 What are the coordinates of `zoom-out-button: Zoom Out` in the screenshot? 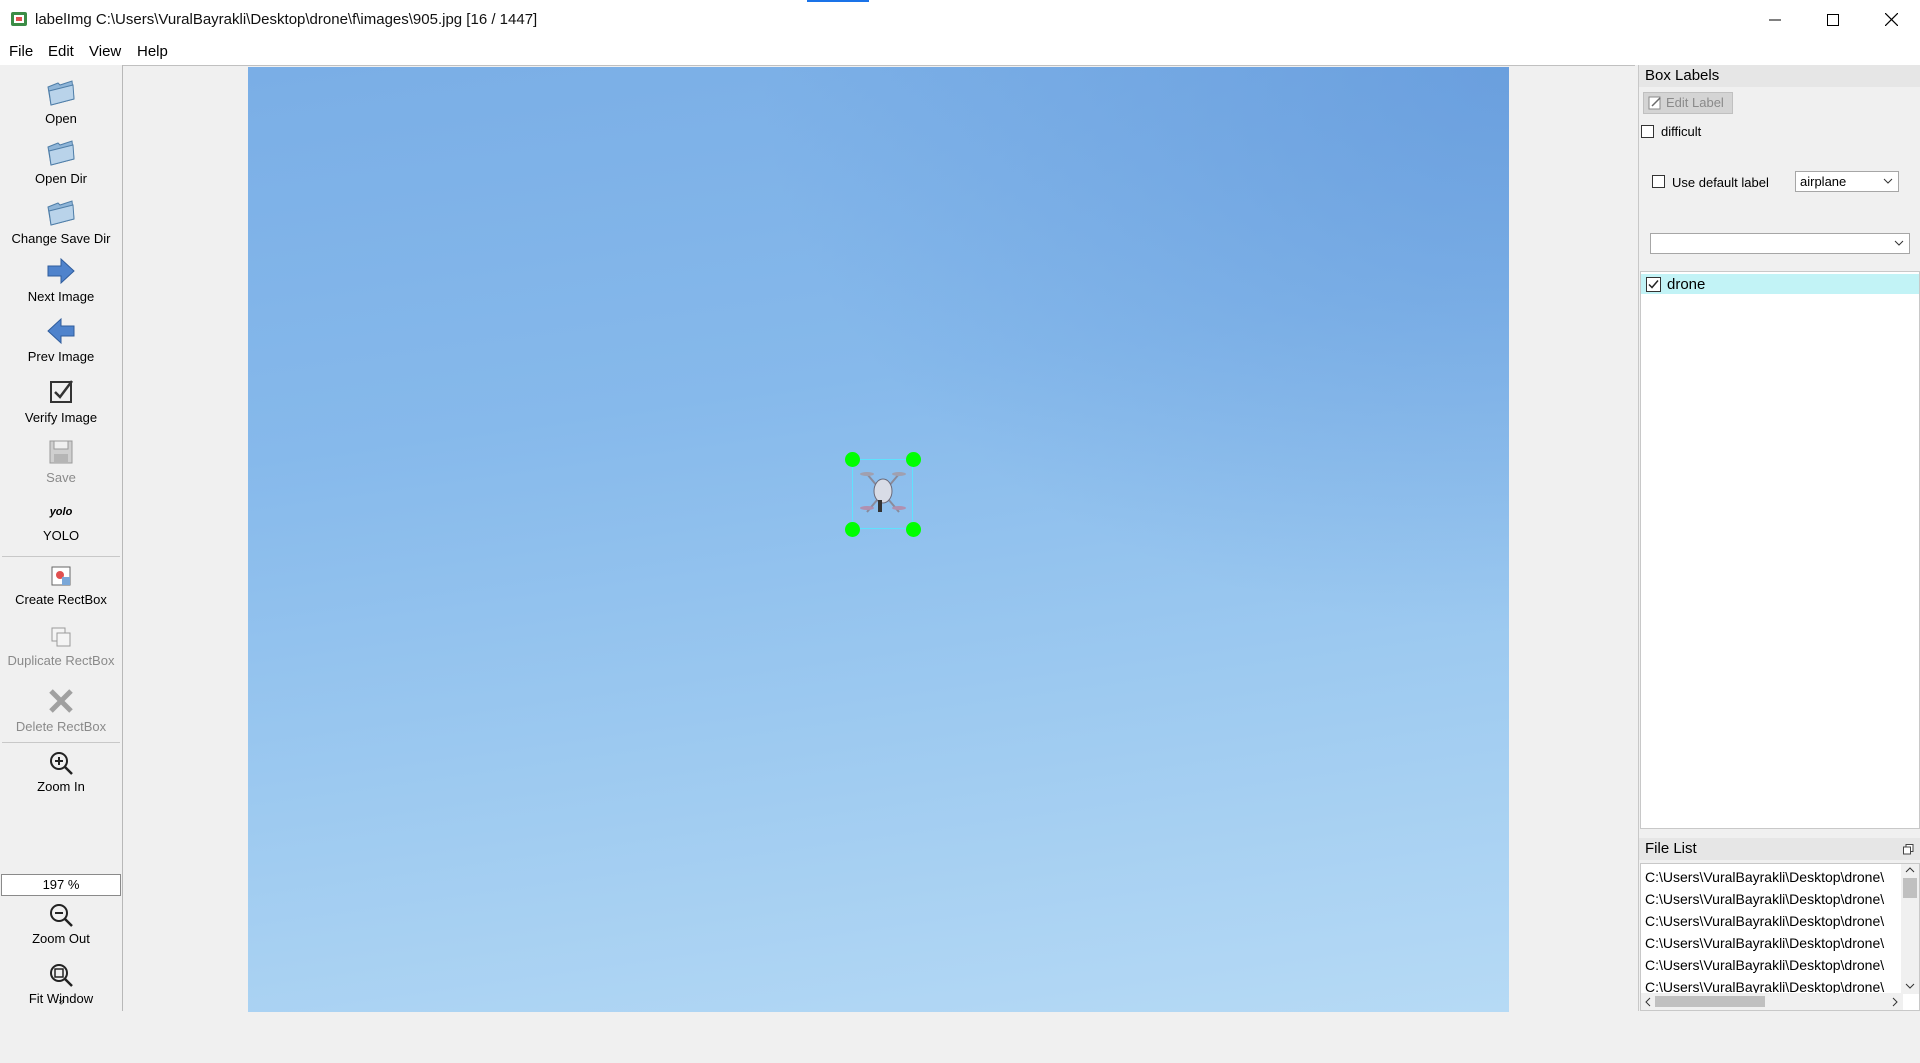 It's located at (61, 923).